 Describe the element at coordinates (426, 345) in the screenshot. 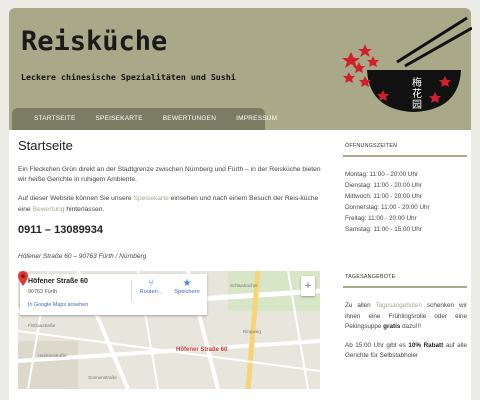

I see `special2-bold: 10% Rabatt` at that location.